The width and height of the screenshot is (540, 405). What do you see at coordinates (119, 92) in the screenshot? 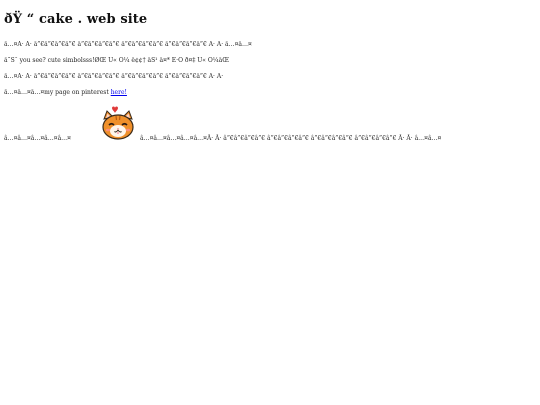
I see `pinterest-link: here!` at bounding box center [119, 92].